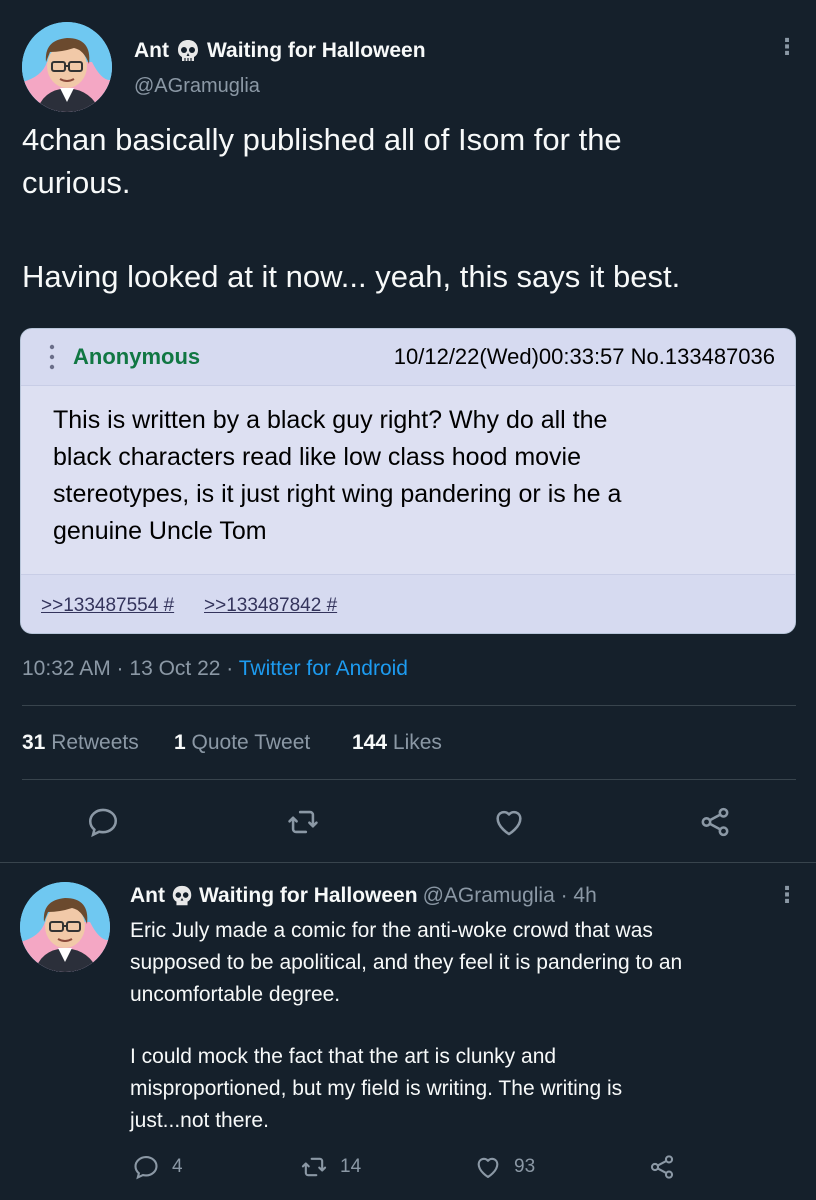 Image resolution: width=816 pixels, height=1200 pixels. Describe the element at coordinates (351, 1166) in the screenshot. I see `retweet-count: 14` at that location.